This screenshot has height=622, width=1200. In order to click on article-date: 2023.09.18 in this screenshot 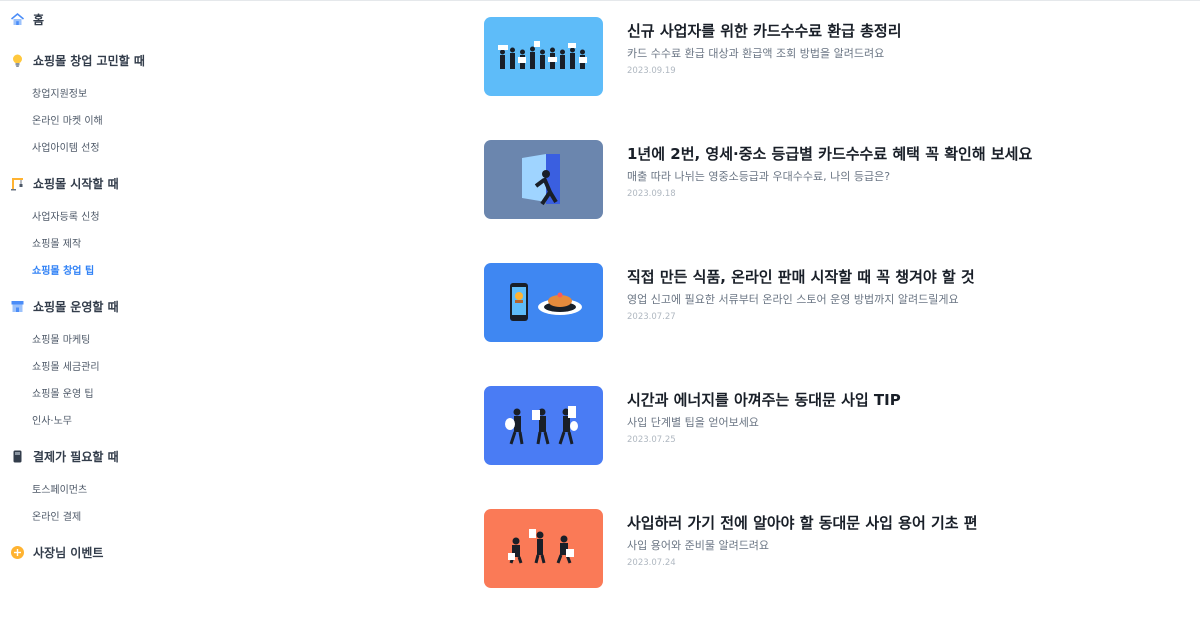, I will do `click(651, 194)`.